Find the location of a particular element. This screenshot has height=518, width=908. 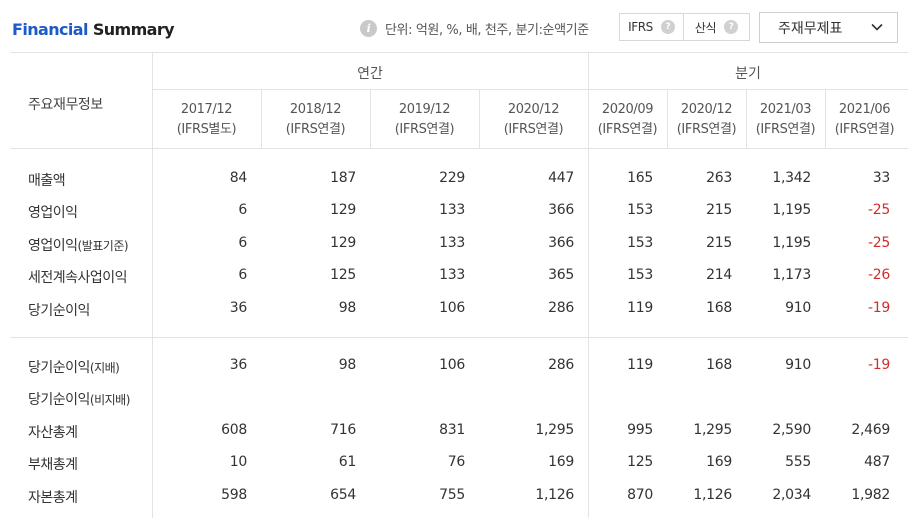

row-label: 당기순이익(지배) is located at coordinates (74, 367).